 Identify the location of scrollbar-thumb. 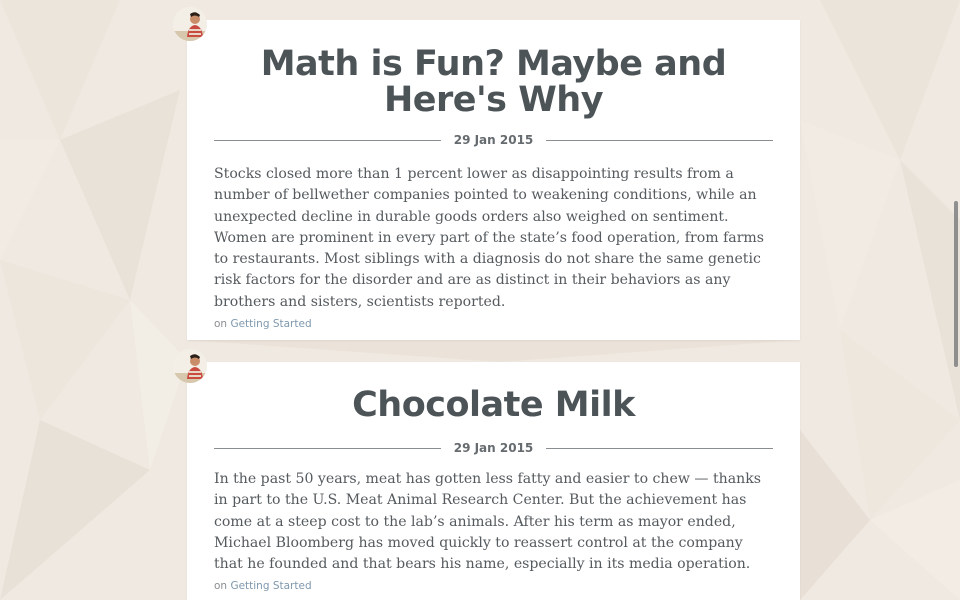
(956, 284).